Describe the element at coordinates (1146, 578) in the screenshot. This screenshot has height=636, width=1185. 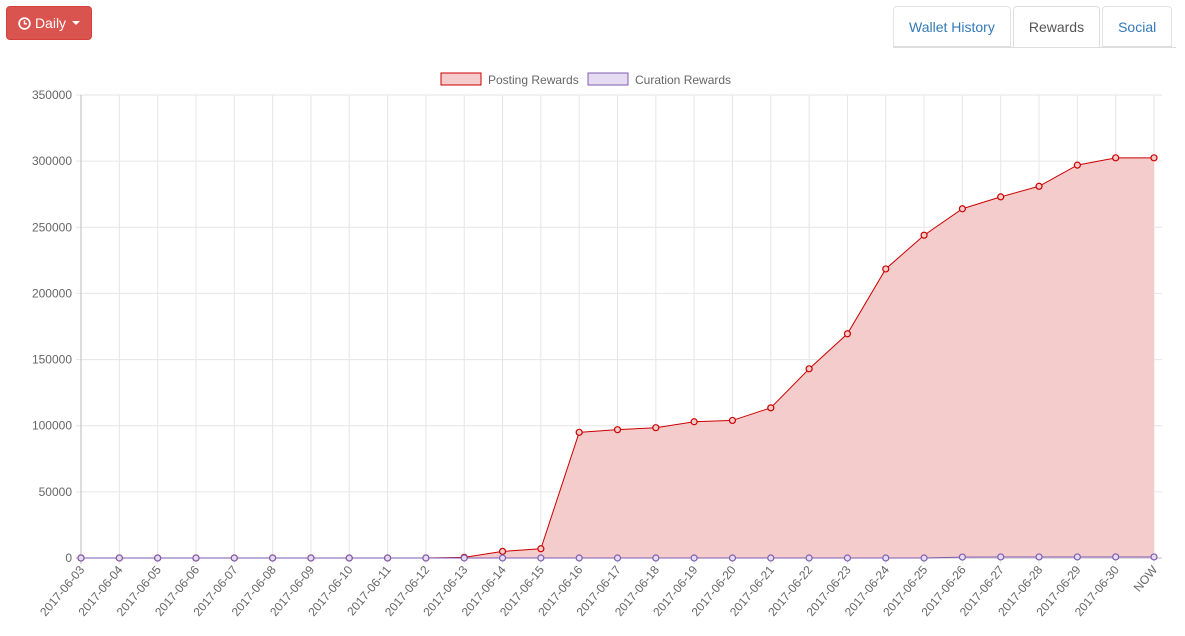
I see `x-tick-label: NOW` at that location.